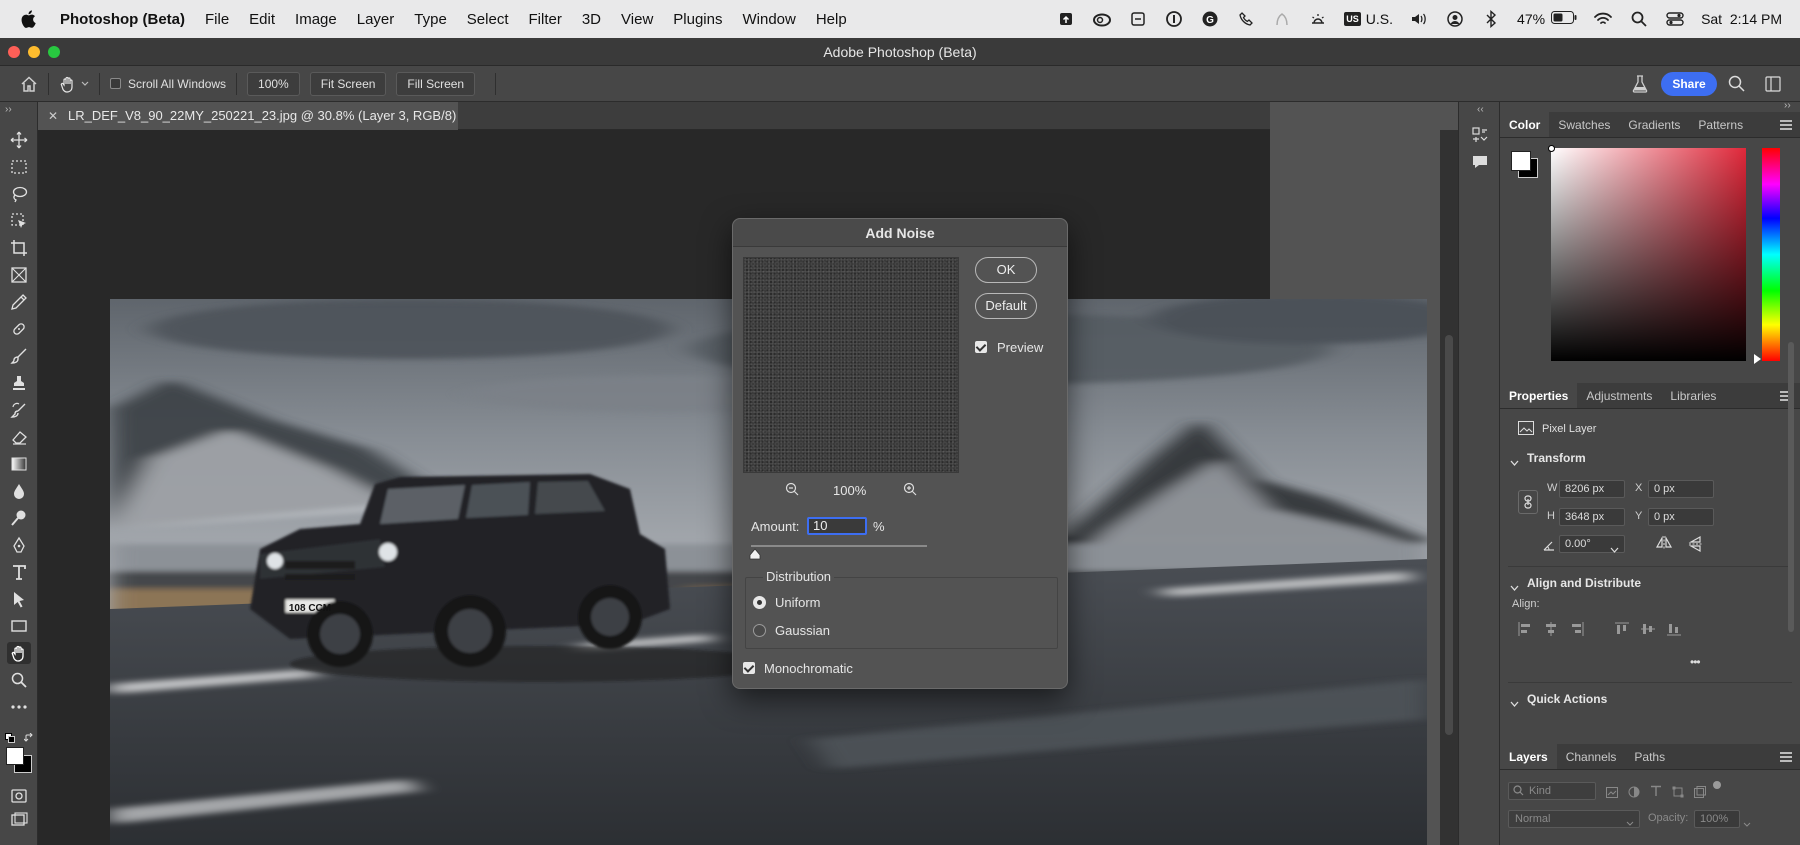 The width and height of the screenshot is (1800, 845). I want to click on menu-select: Select, so click(488, 19).